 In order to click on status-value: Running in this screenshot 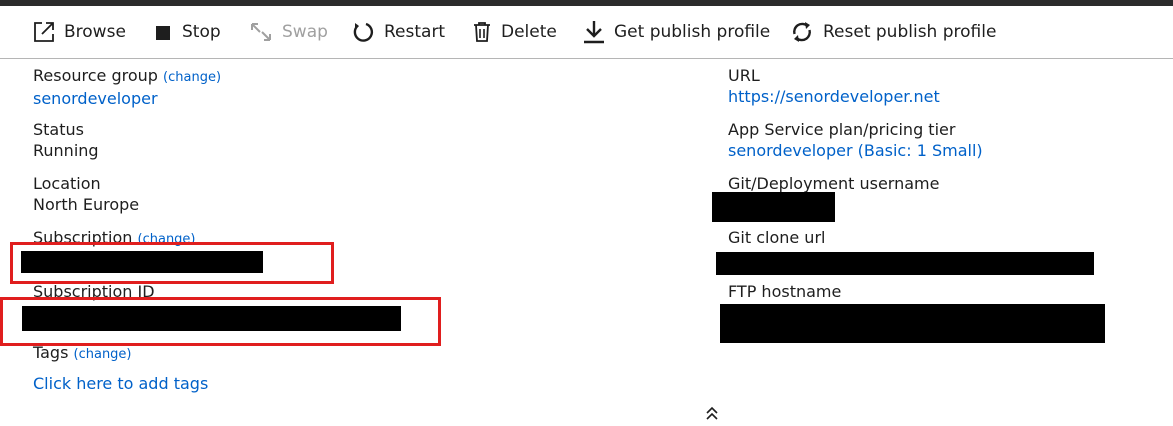, I will do `click(66, 150)`.